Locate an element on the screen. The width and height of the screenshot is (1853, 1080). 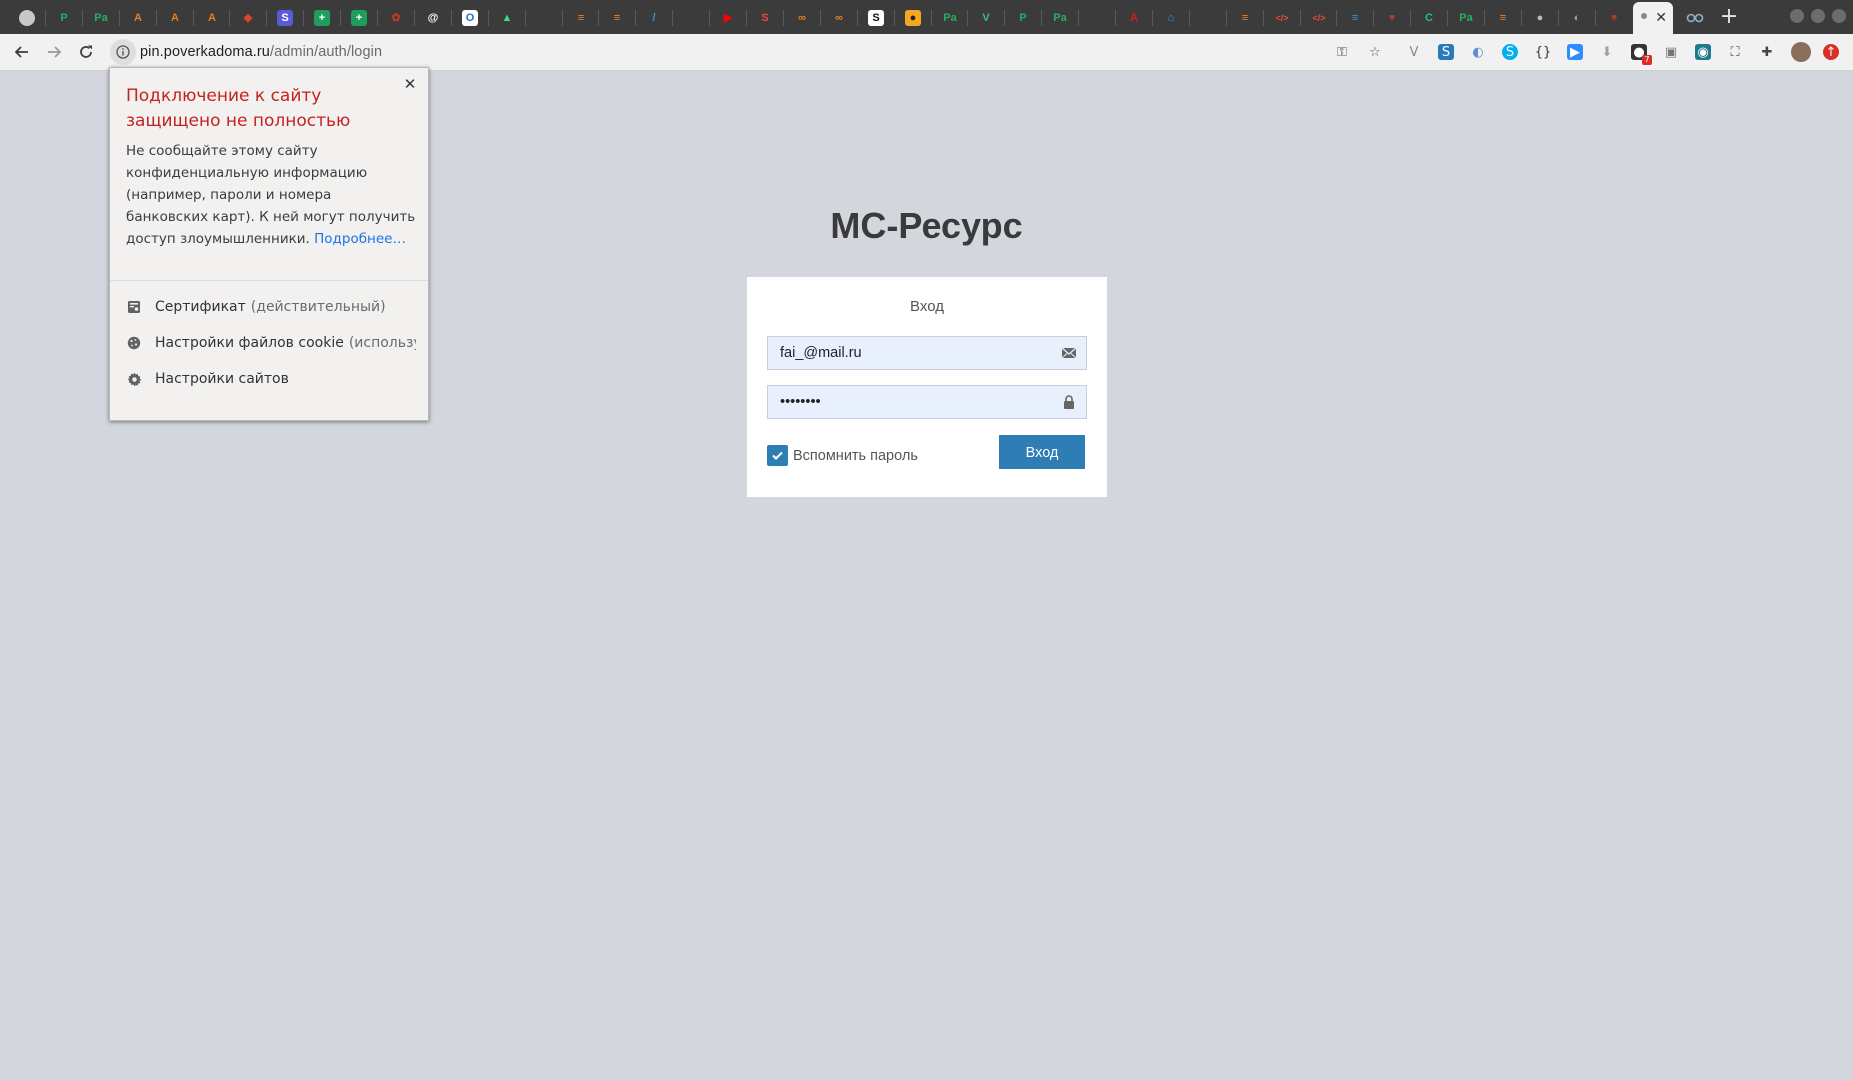
forward-button is located at coordinates (54, 52).